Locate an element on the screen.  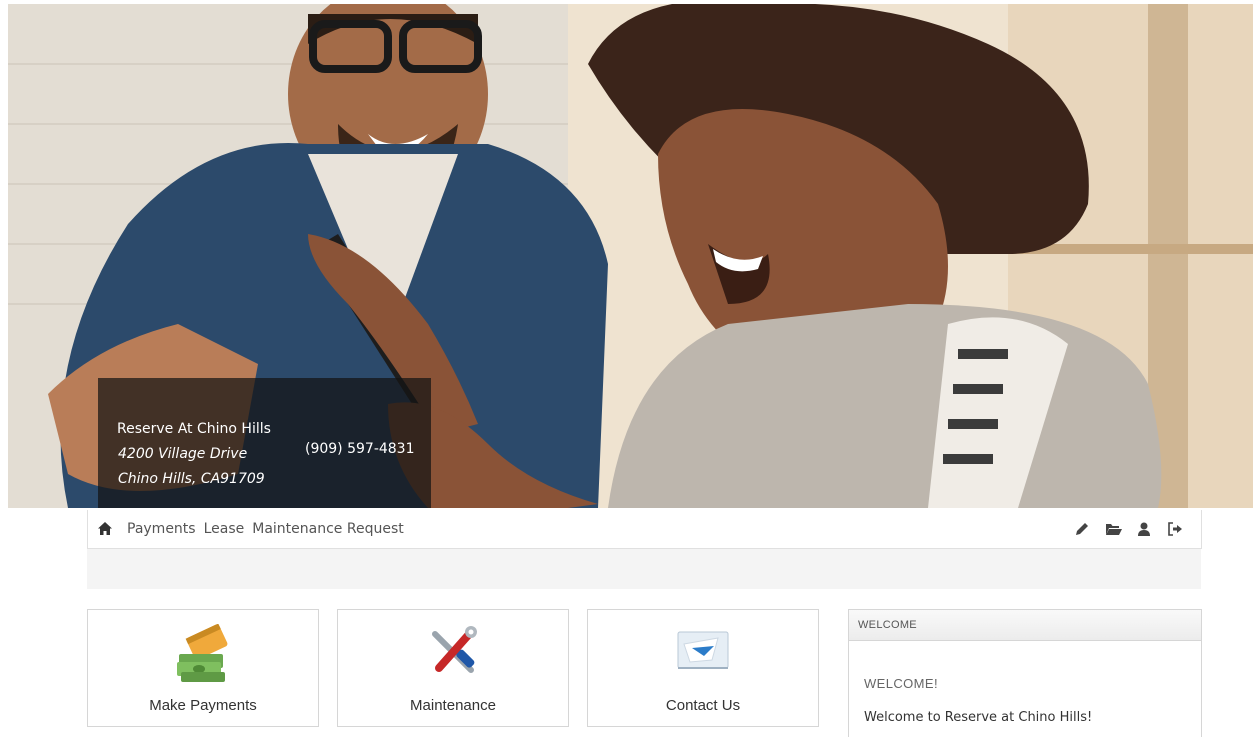
user-icon is located at coordinates (1144, 529).